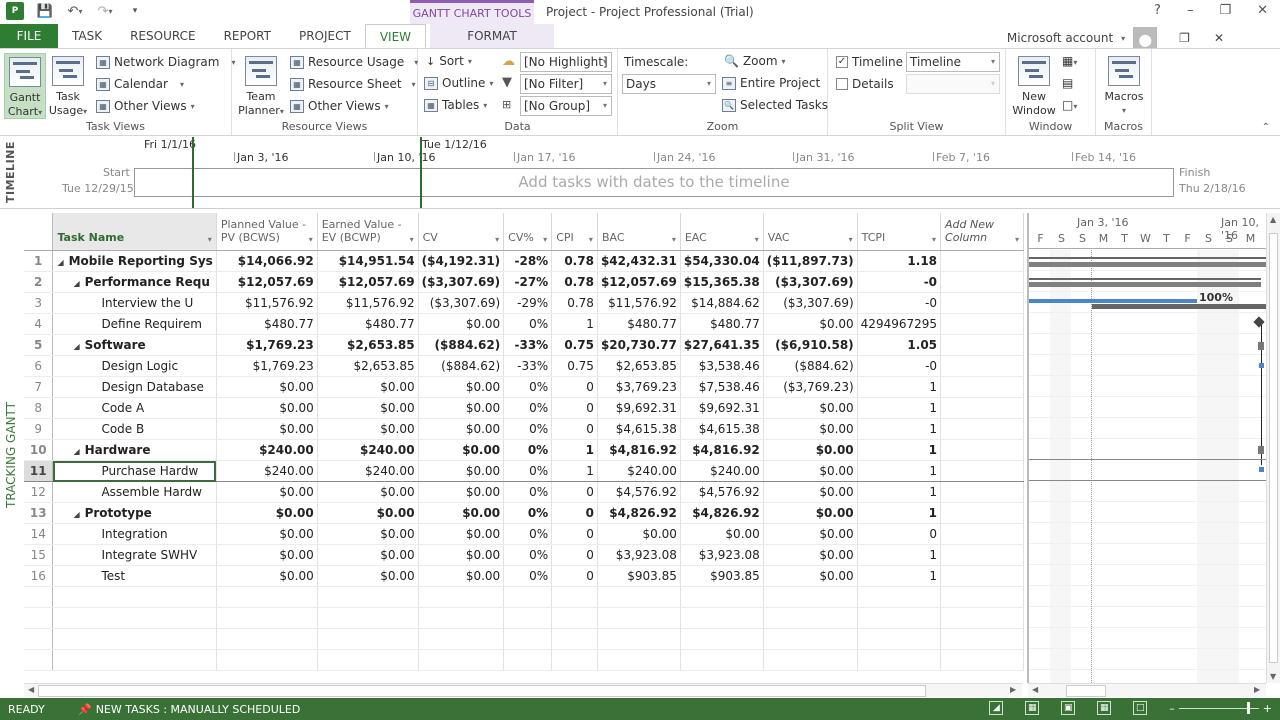 The image size is (1280, 720). What do you see at coordinates (528, 261) in the screenshot?
I see `cell-cvp: -28%` at bounding box center [528, 261].